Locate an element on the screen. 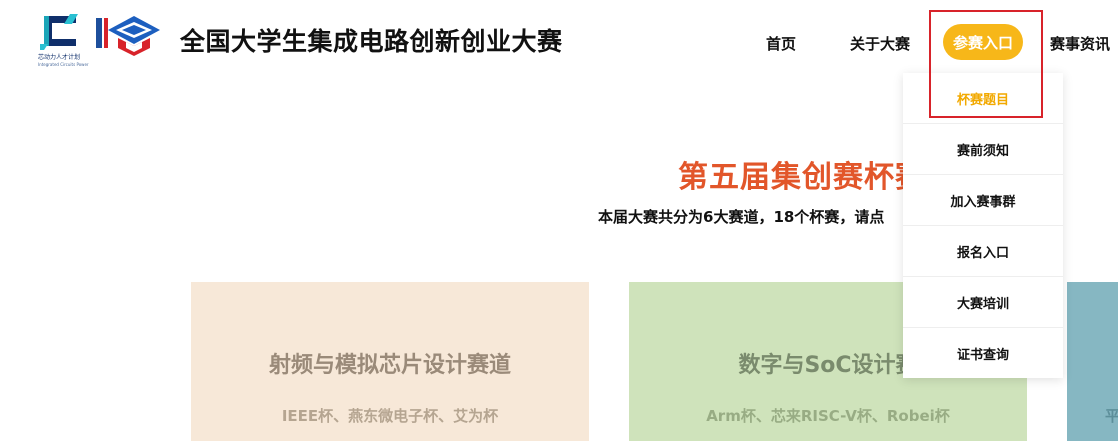  dropdown-item-join-group: 加入赛事群 is located at coordinates (983, 200).